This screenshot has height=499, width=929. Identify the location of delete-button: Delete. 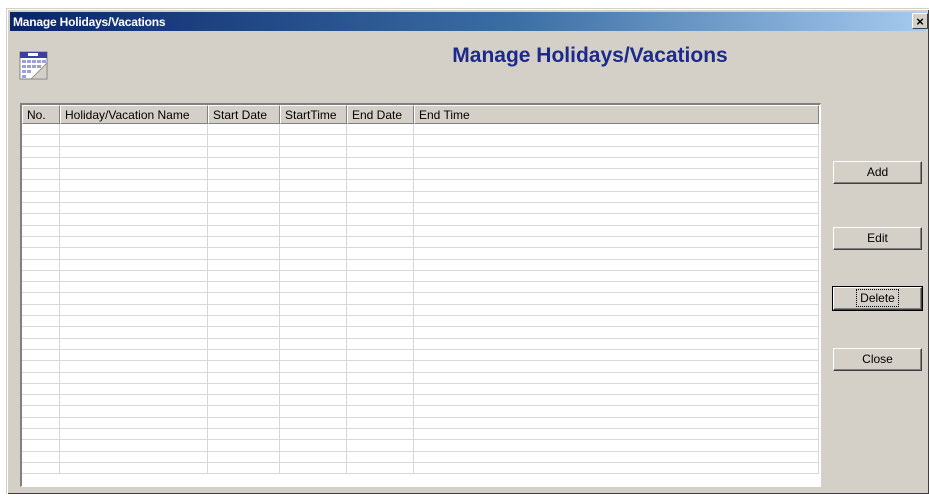
(877, 298).